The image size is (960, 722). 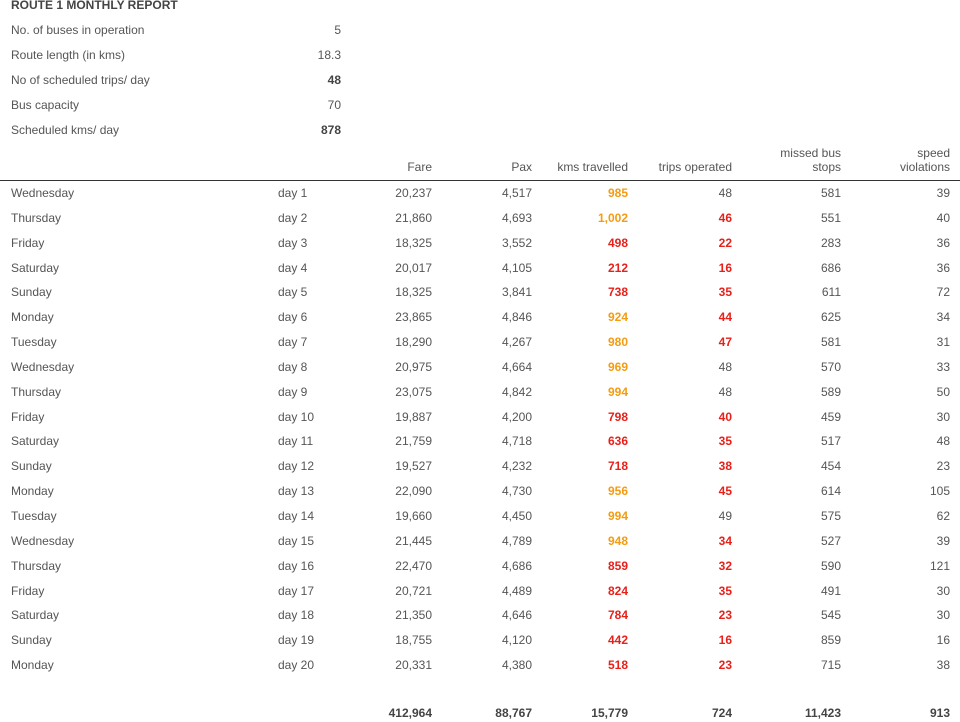 I want to click on kms-cell: 924, so click(x=617, y=317).